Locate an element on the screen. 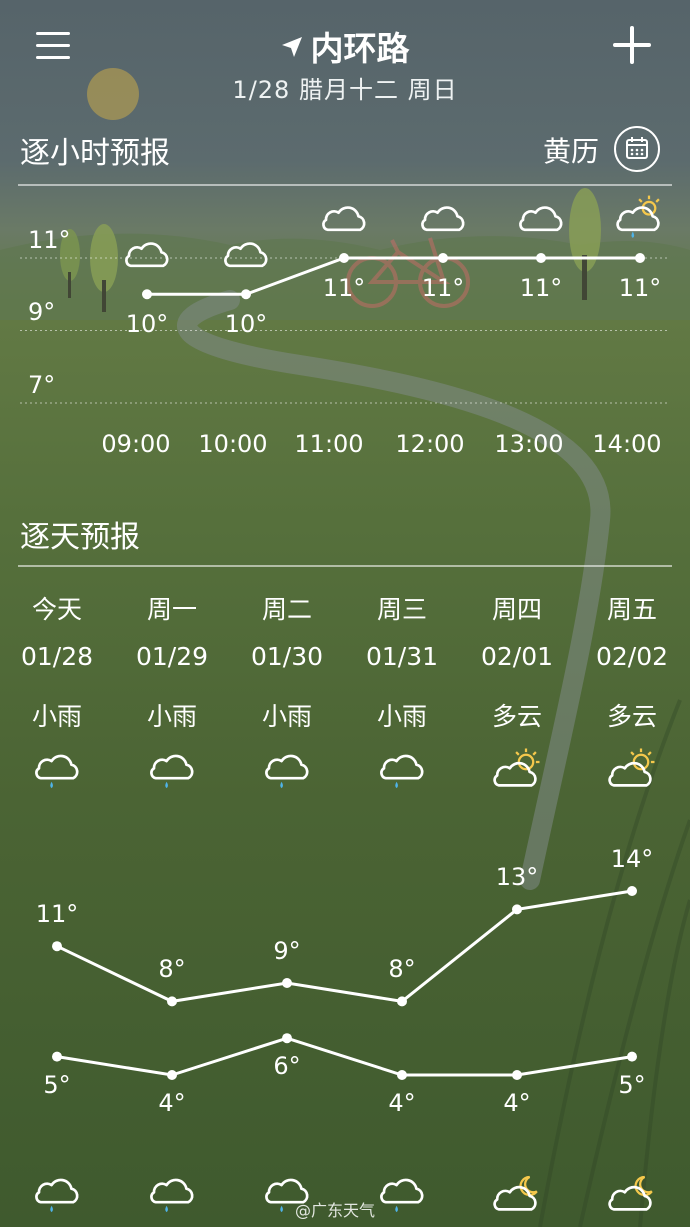 This screenshot has width=690, height=1227. day-of-week: 周二 is located at coordinates (286, 609).